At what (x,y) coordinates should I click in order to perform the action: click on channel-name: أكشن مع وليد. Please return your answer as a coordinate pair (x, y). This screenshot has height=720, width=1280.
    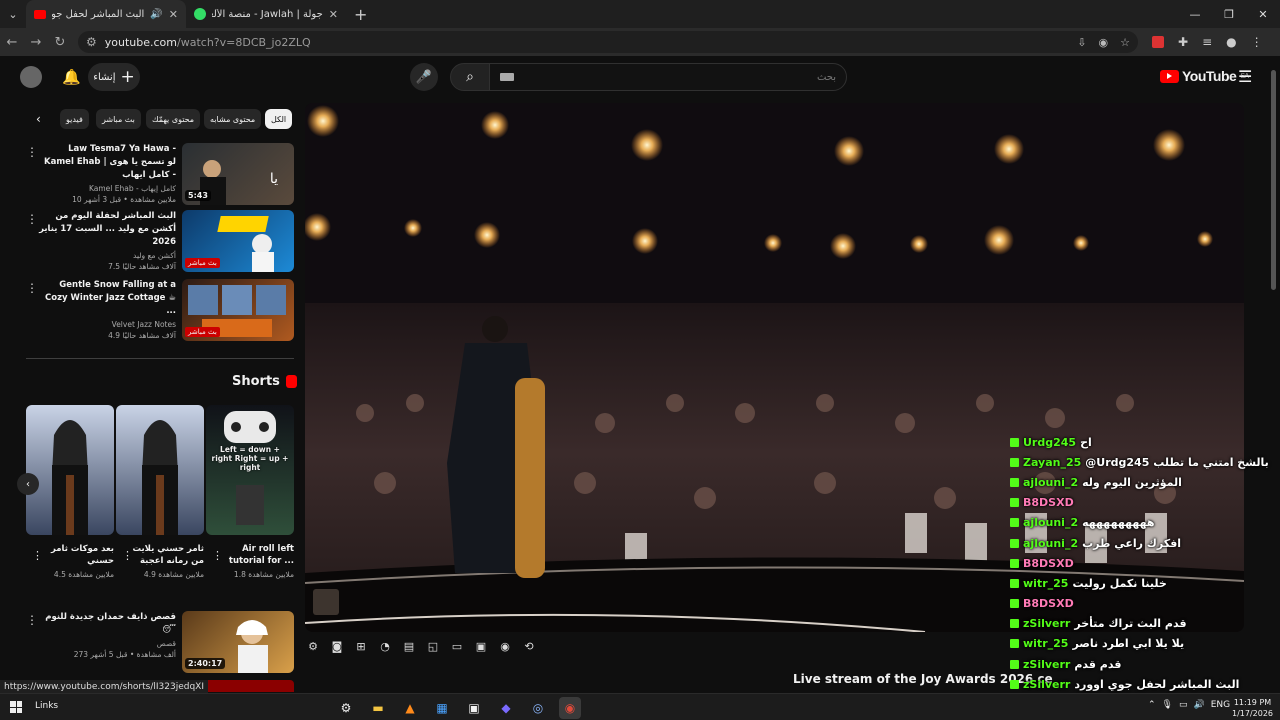
    Looking at the image, I should click on (107, 255).